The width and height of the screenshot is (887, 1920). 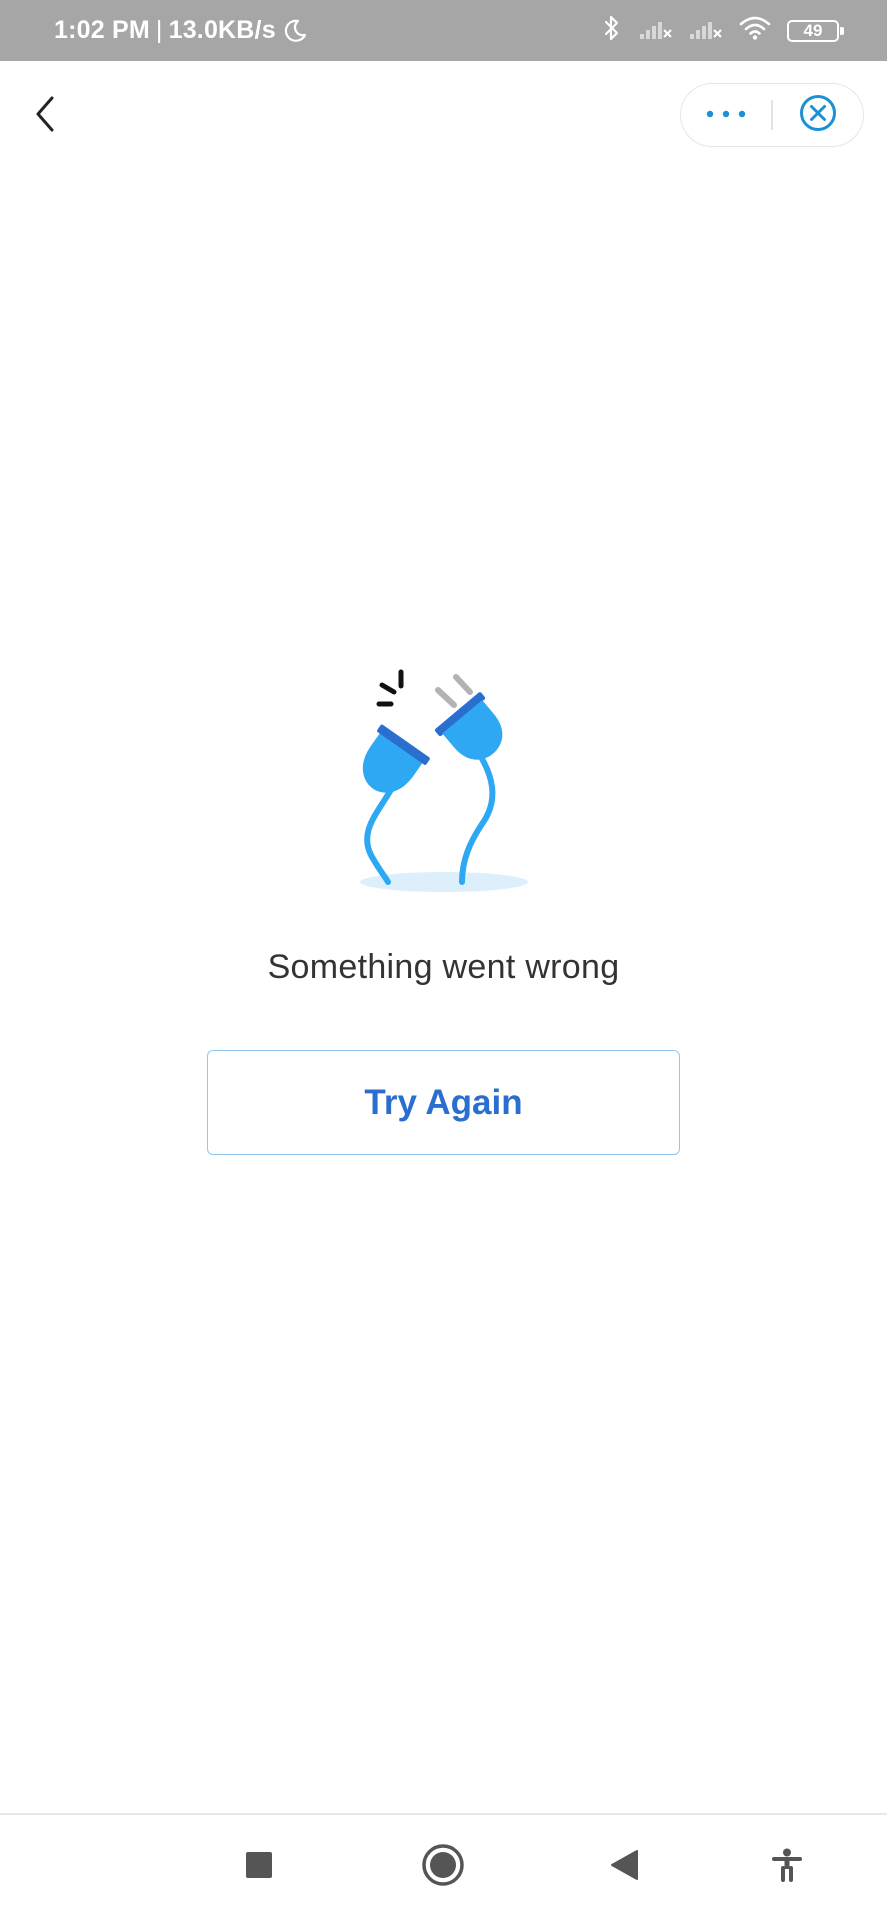 What do you see at coordinates (443, 967) in the screenshot?
I see `error-message: Something went wrong` at bounding box center [443, 967].